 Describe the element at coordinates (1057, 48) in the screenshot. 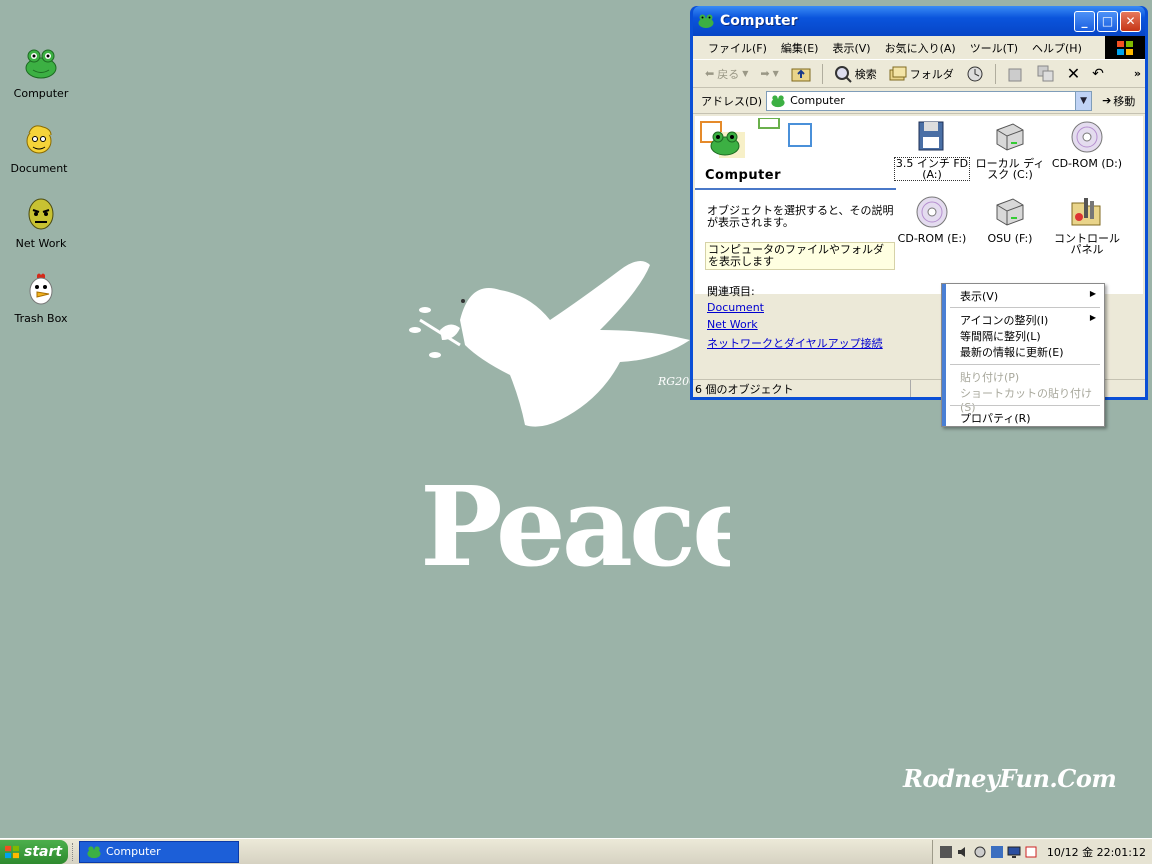

I see `menu-help: ヘルプ(H)` at that location.